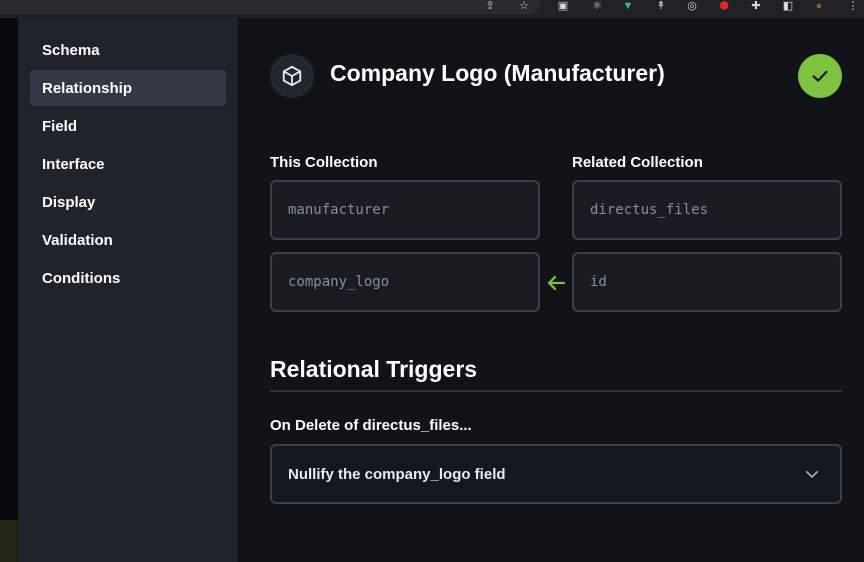  What do you see at coordinates (128, 278) in the screenshot?
I see `sidebar-item-conditions: Conditions` at bounding box center [128, 278].